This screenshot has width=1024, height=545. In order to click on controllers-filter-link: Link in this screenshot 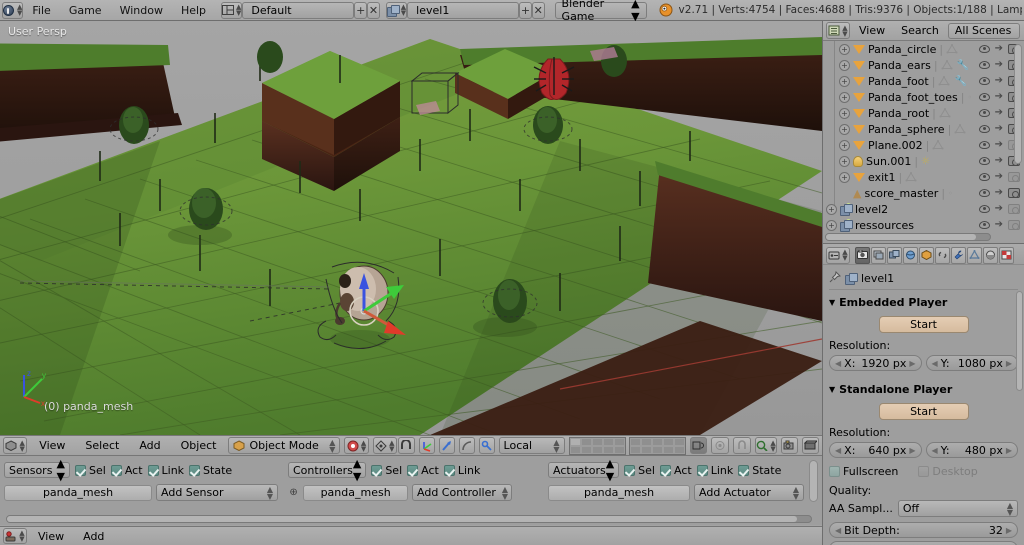, I will do `click(461, 470)`.